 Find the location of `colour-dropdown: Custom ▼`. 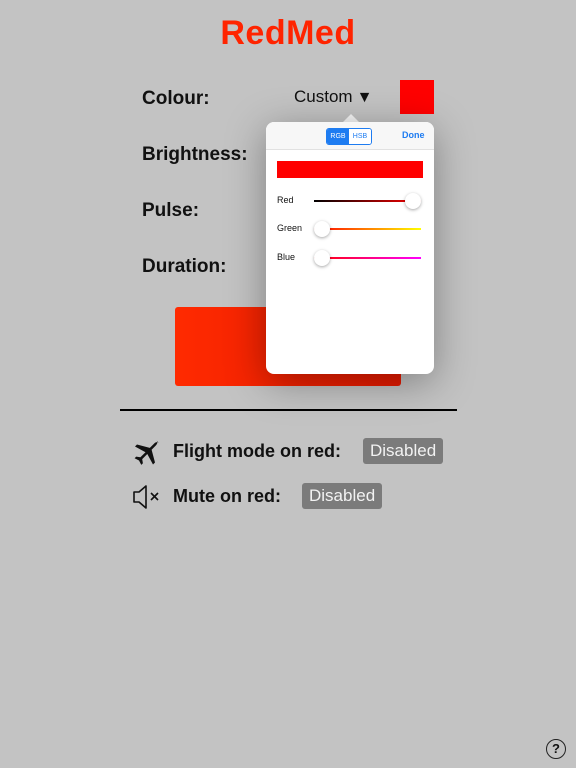

colour-dropdown: Custom ▼ is located at coordinates (333, 97).